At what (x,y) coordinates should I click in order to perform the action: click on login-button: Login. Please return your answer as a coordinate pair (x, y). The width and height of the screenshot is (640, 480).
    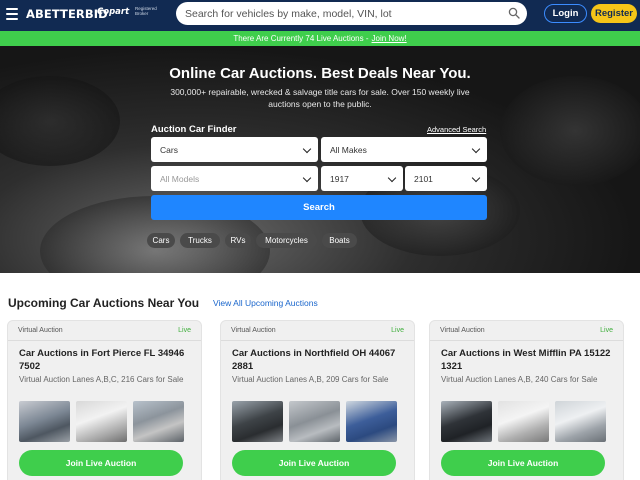
    Looking at the image, I should click on (565, 13).